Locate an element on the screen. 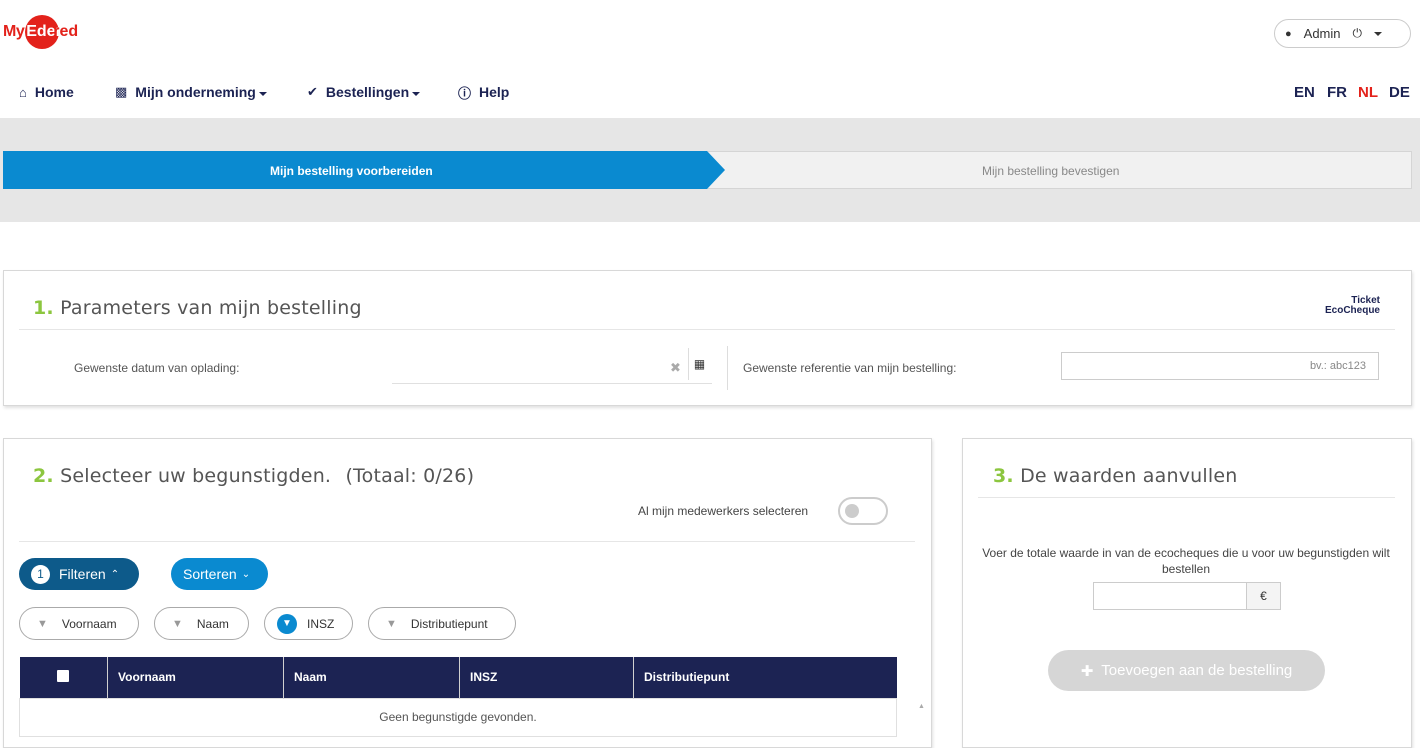 The width and height of the screenshot is (1420, 748). select-all-toggle is located at coordinates (863, 511).